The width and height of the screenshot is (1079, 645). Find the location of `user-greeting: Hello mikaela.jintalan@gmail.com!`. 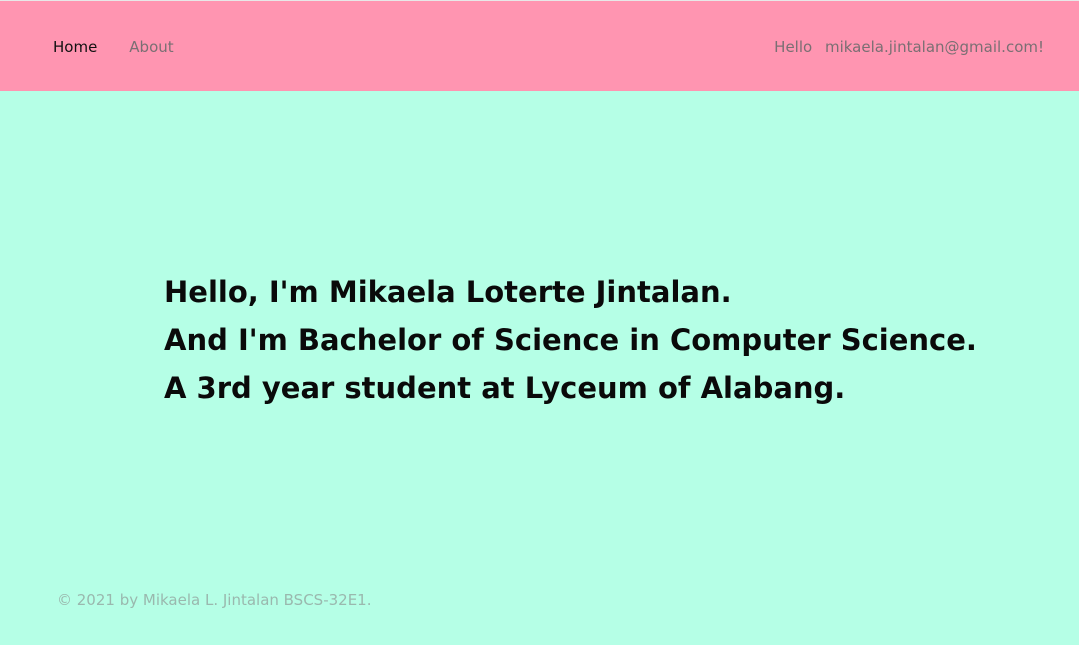

user-greeting: Hello mikaela.jintalan@gmail.com! is located at coordinates (909, 47).